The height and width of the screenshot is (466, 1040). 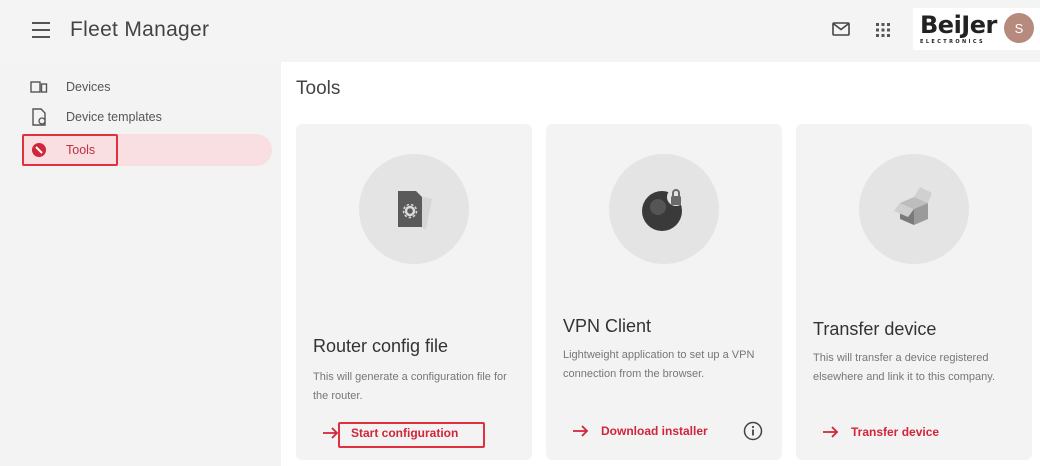 What do you see at coordinates (114, 117) in the screenshot?
I see `sidebar-item-label: Device templates` at bounding box center [114, 117].